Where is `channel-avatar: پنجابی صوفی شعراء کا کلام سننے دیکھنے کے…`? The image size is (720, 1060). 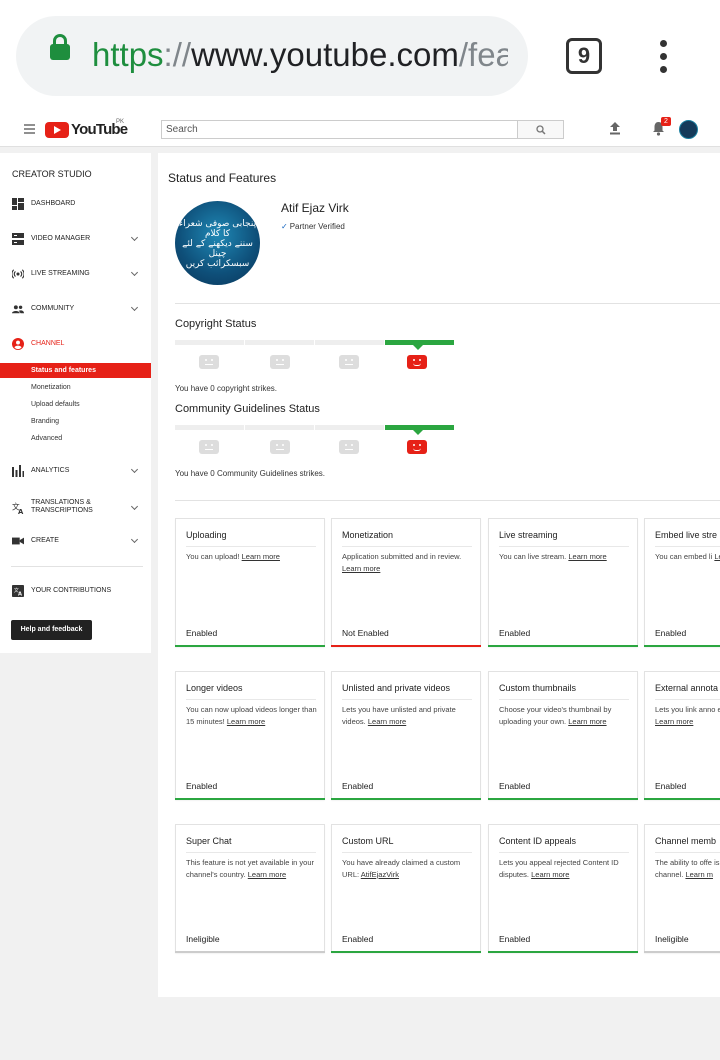 channel-avatar: پنجابی صوفی شعراء کا کلام سننے دیکھنے کے… is located at coordinates (217, 243).